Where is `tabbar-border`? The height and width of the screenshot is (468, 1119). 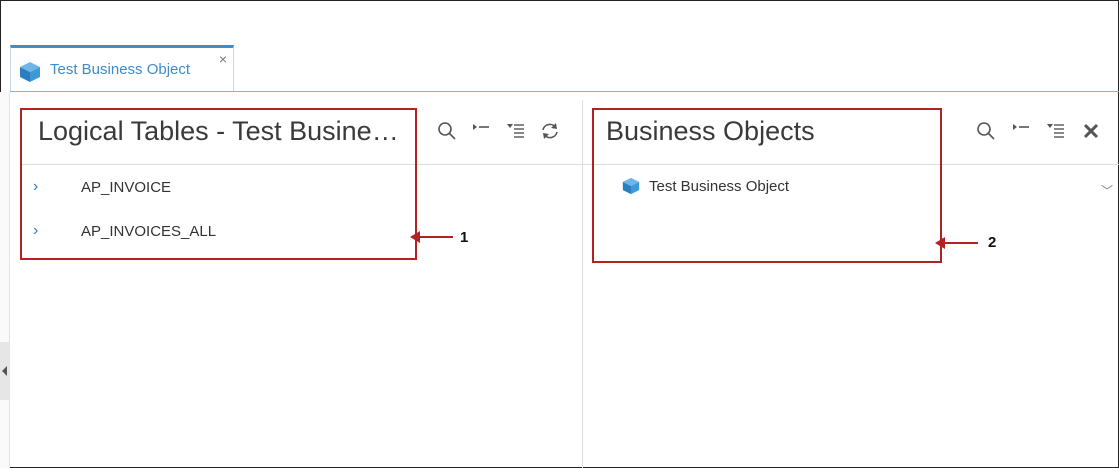 tabbar-border is located at coordinates (564, 91).